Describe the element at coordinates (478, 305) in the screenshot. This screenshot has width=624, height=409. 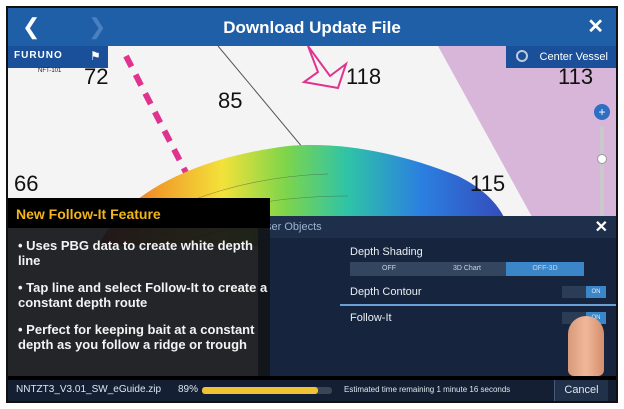
I see `divider` at that location.